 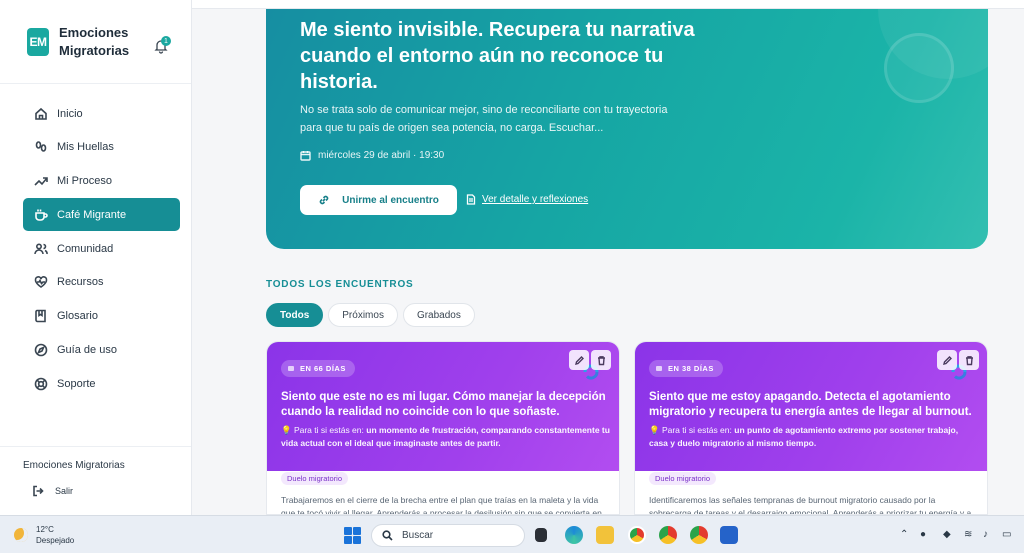 I want to click on join-meeting-button: Unirme al encuentro, so click(x=378, y=200).